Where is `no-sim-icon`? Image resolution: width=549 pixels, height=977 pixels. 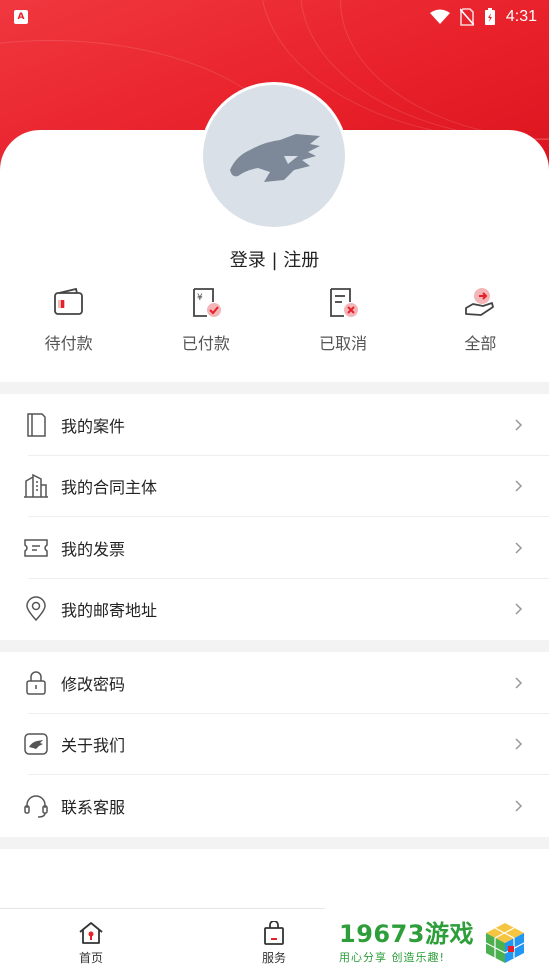 no-sim-icon is located at coordinates (466, 17).